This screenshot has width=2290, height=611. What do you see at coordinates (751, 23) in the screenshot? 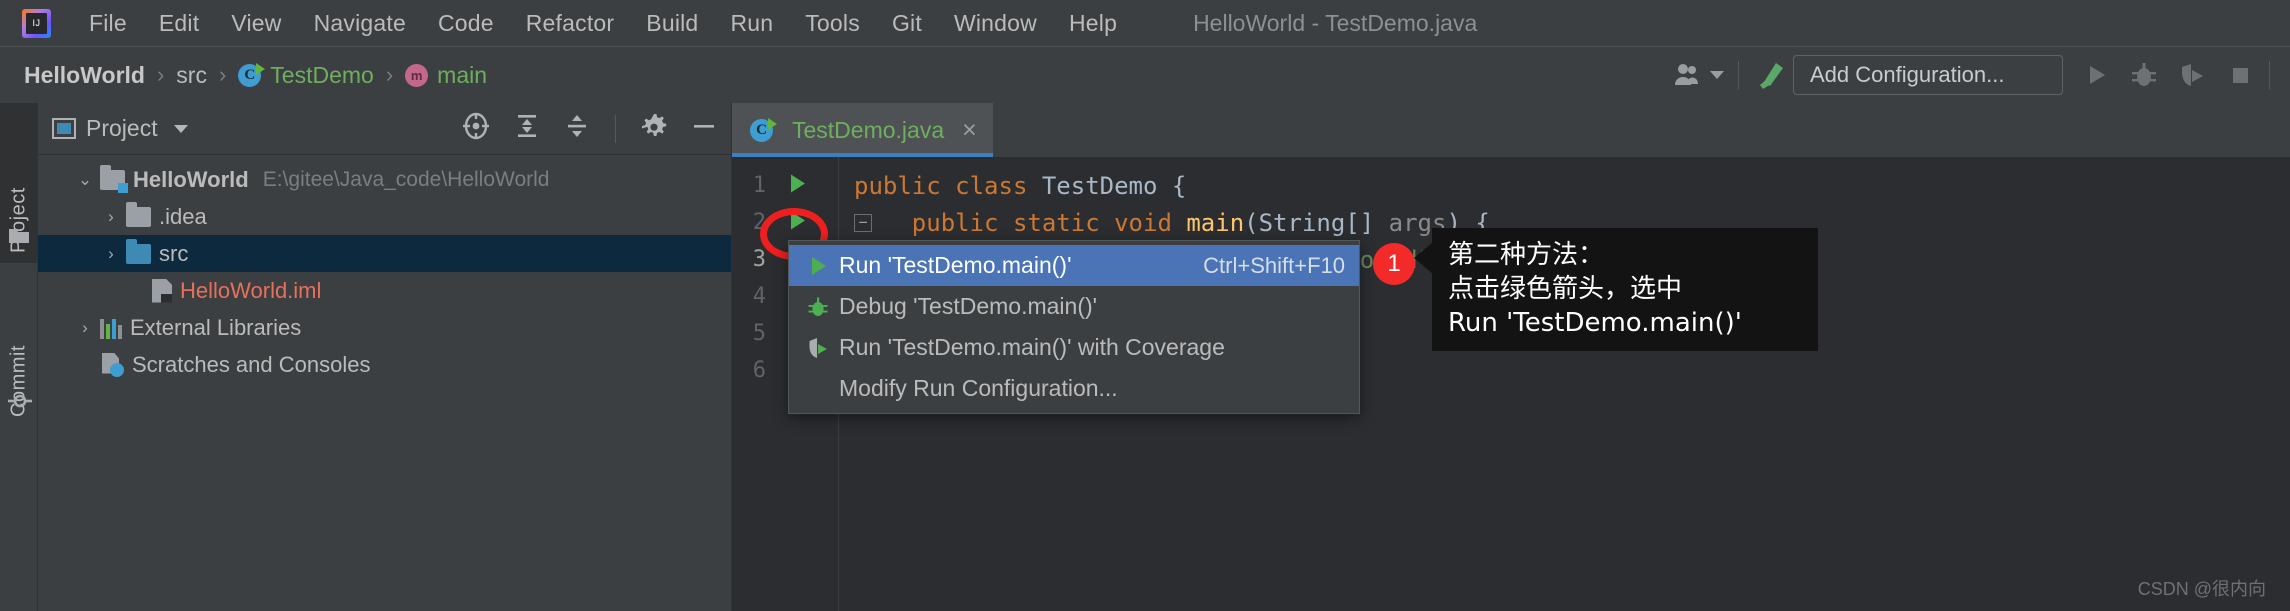
I see `menu-run: Run` at bounding box center [751, 23].